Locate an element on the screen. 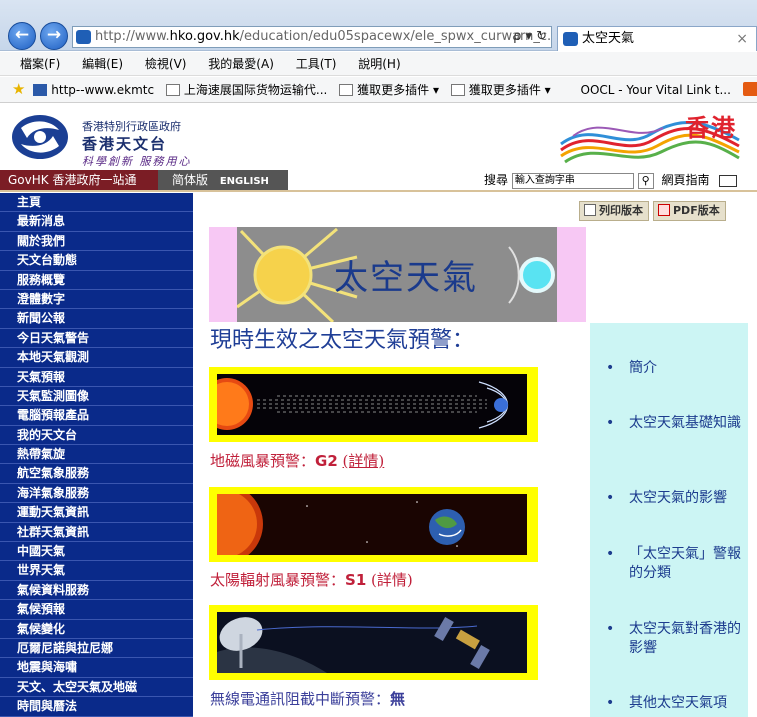 The image size is (757, 717). nav-item: 新聞公報 is located at coordinates (96, 319).